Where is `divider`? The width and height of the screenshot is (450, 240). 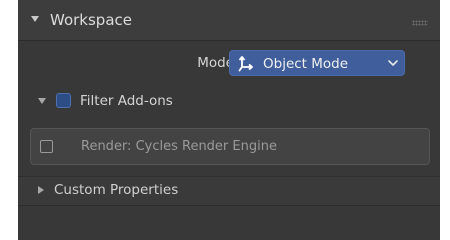
divider is located at coordinates (229, 205).